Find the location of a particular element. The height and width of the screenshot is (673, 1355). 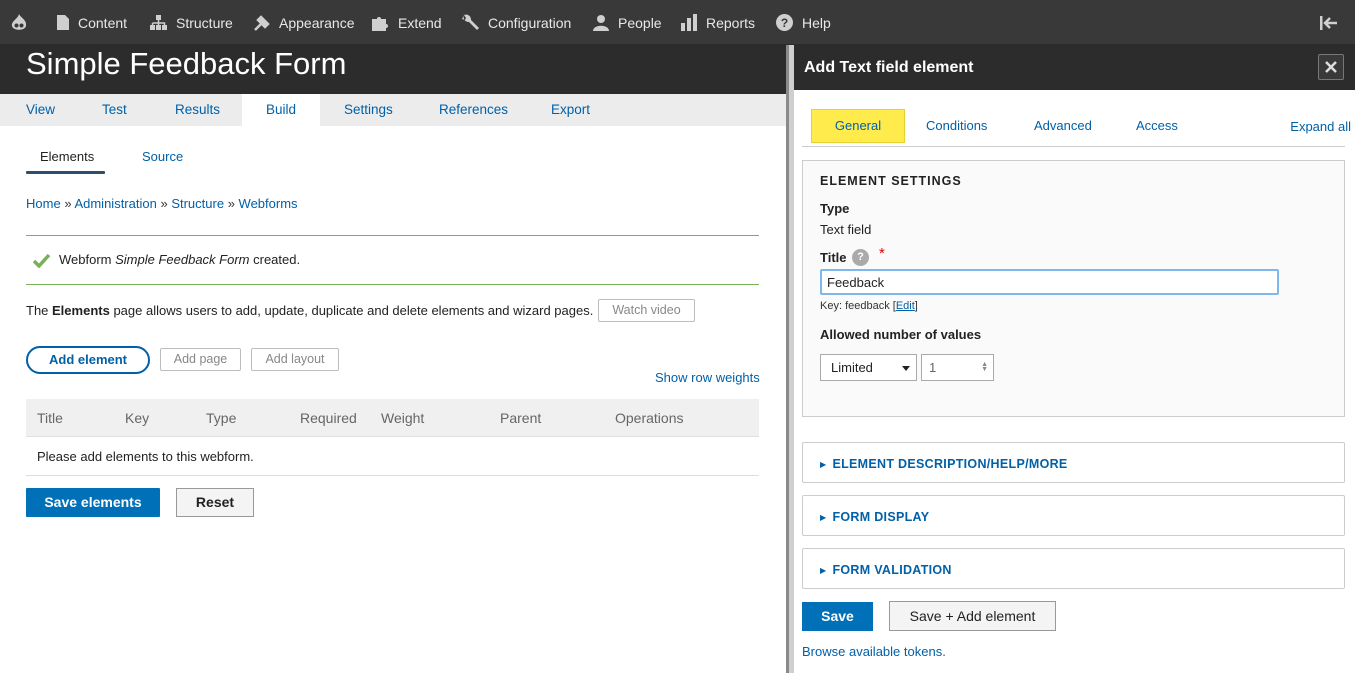

required-marker: * is located at coordinates (882, 253).